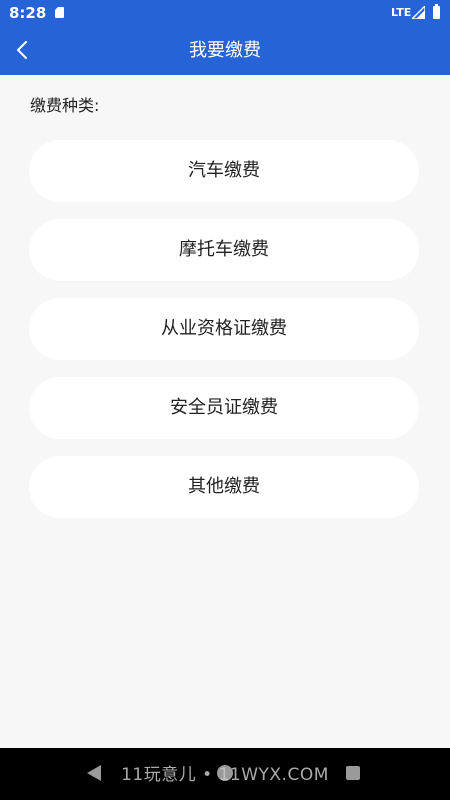  Describe the element at coordinates (65, 105) in the screenshot. I see `section-label: 缴费种类:` at that location.